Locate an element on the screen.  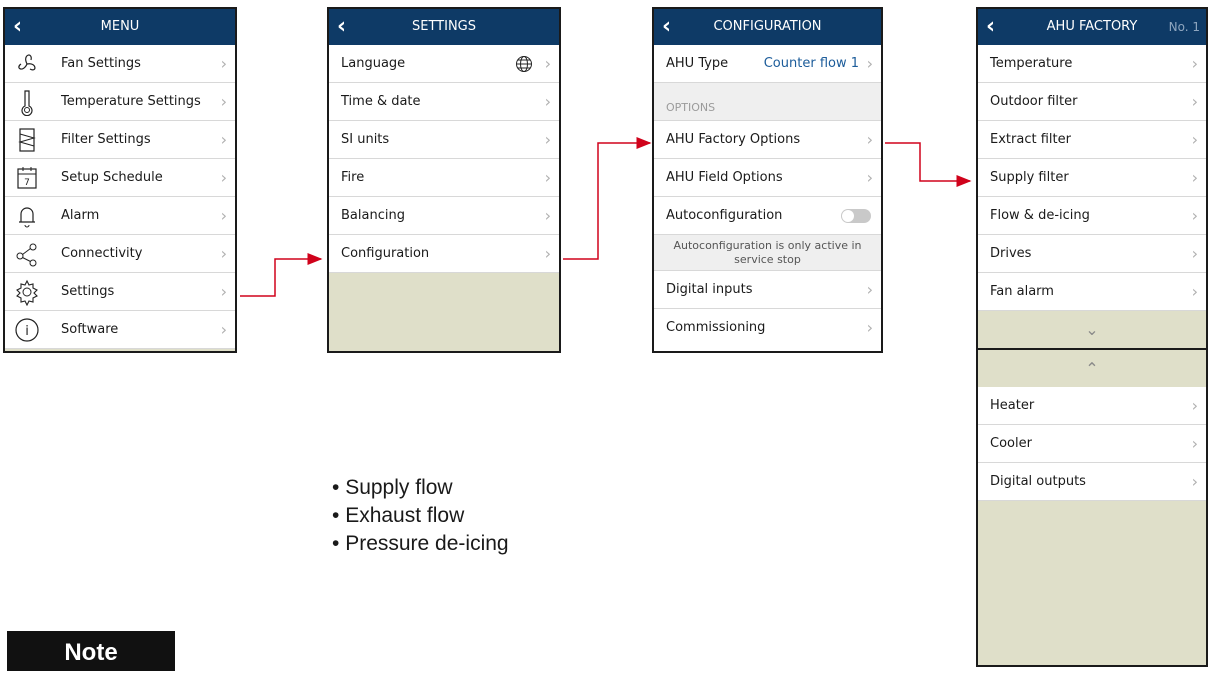
factory-item-extract-filter: Extract filter › is located at coordinates (1092, 140).